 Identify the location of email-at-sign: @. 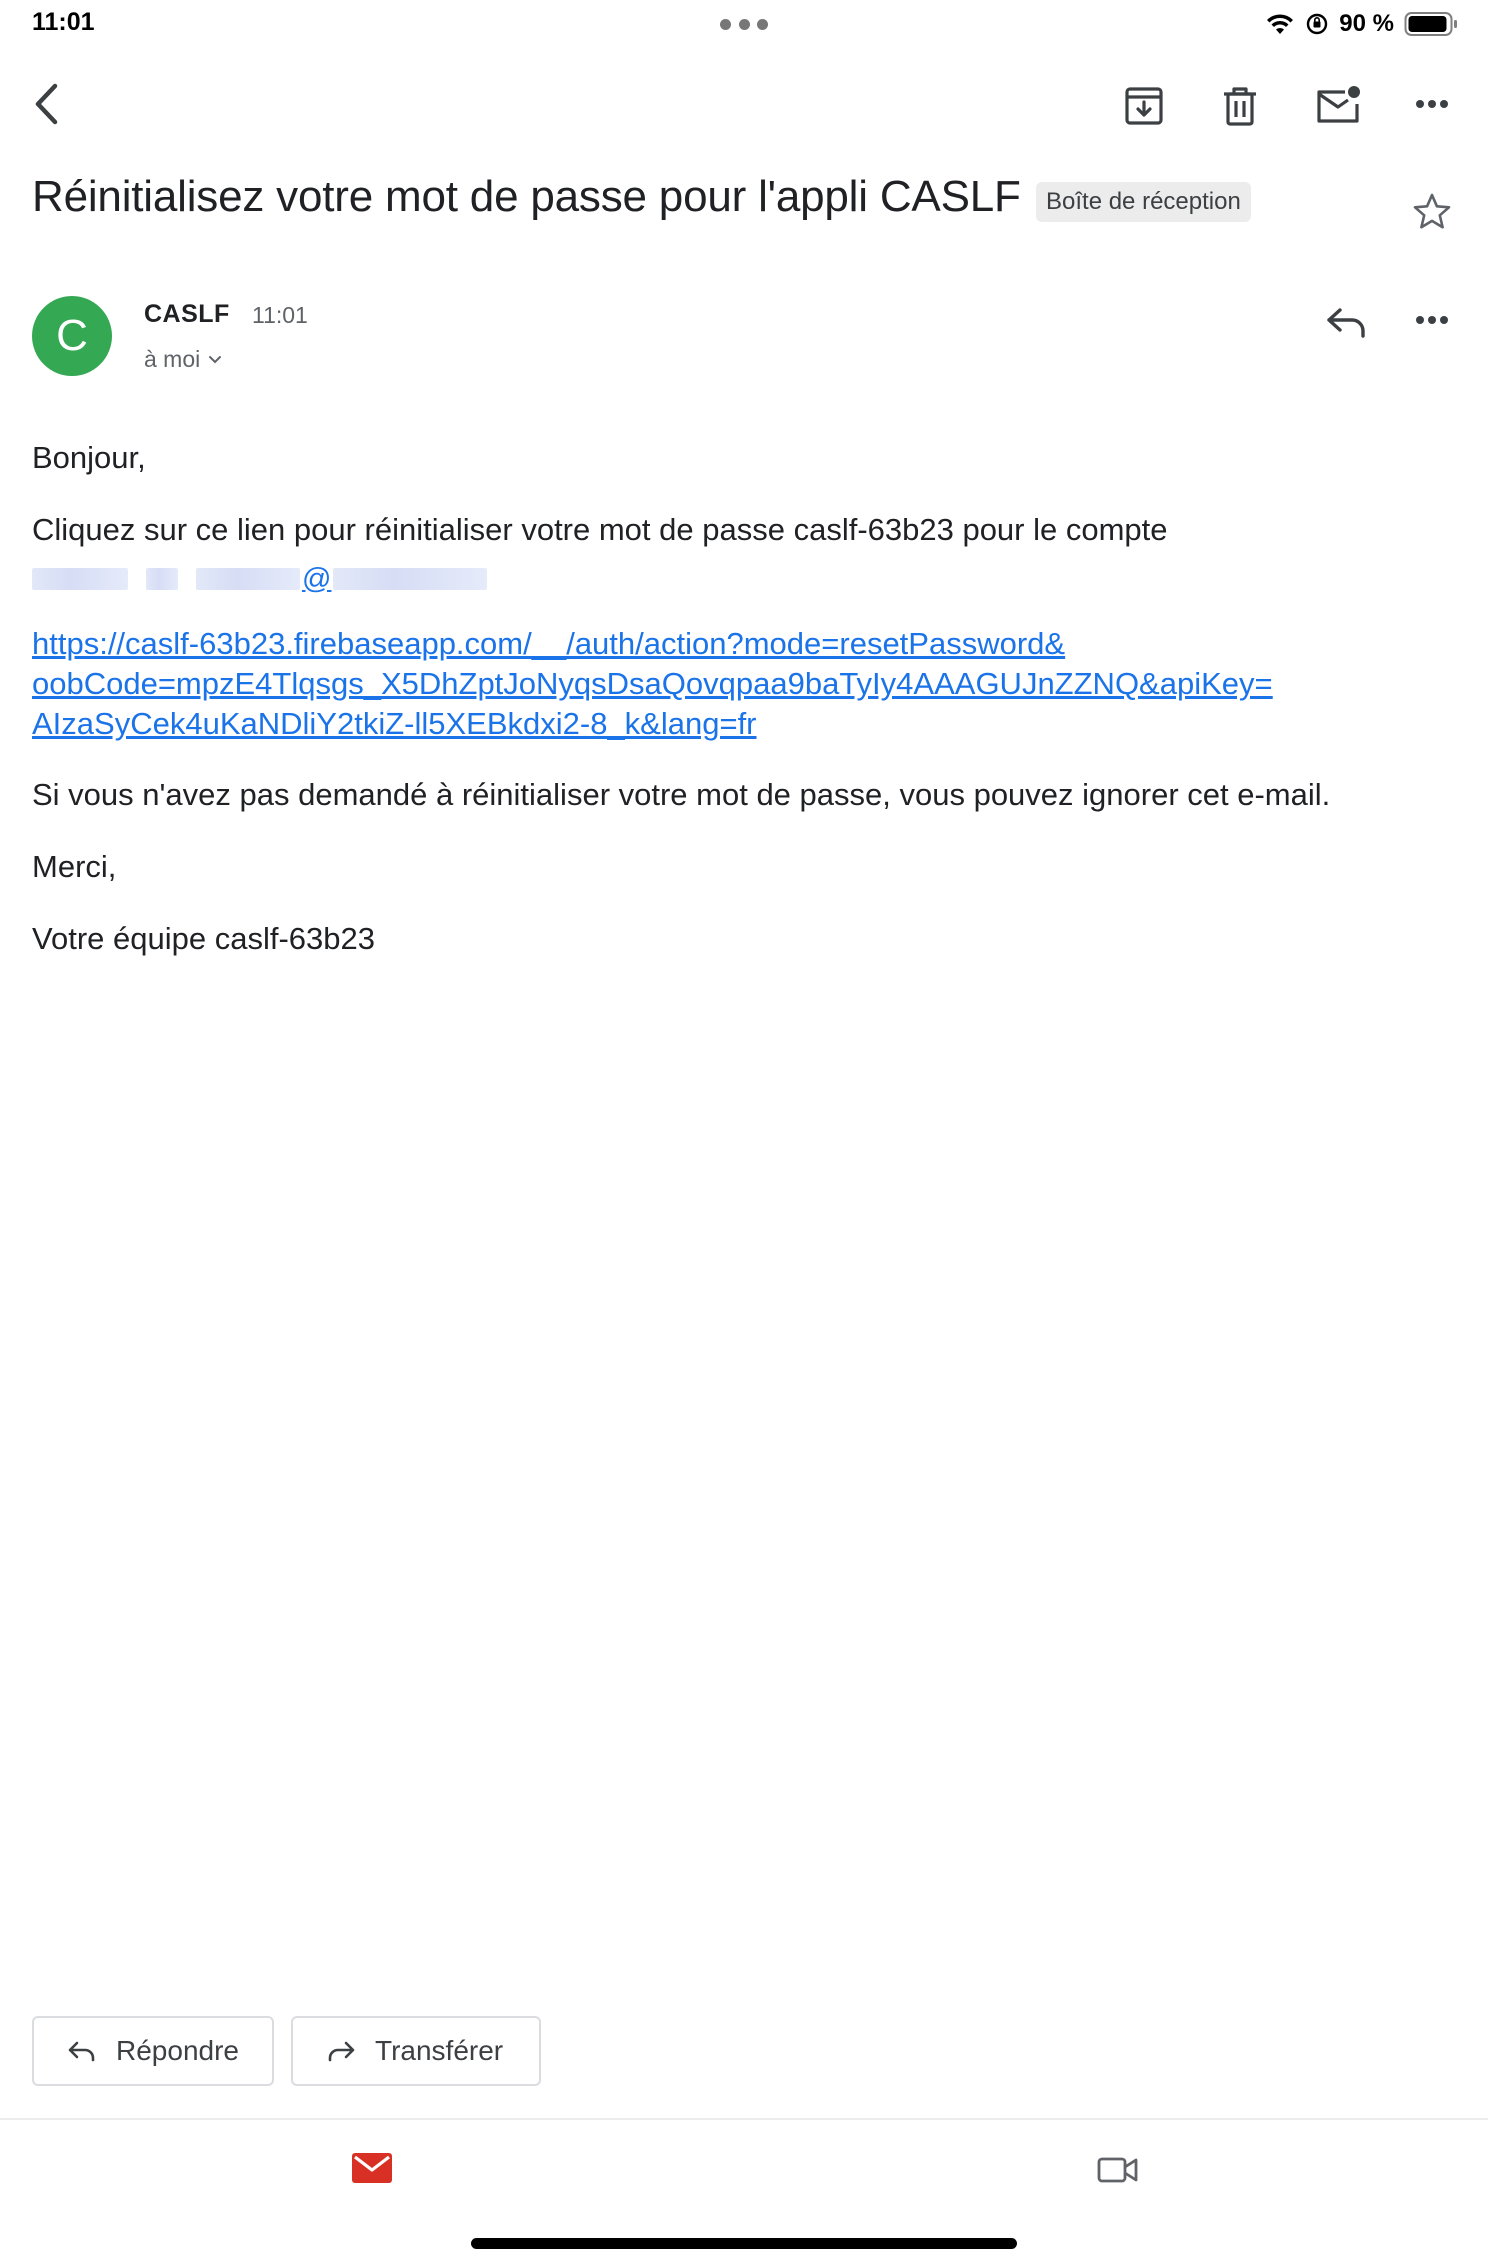
(317, 578).